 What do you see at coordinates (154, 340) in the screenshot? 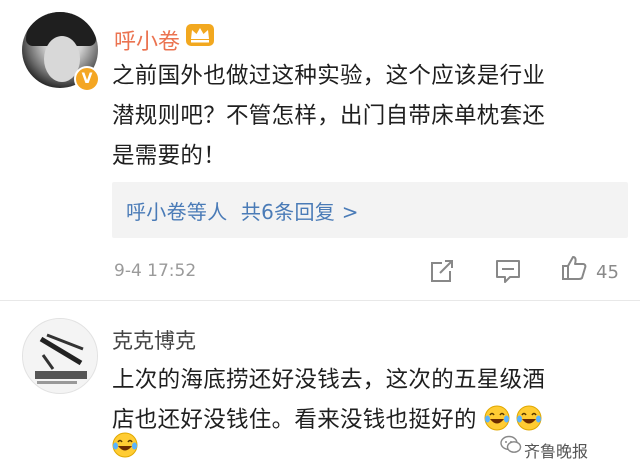
I see `username: 克克博克` at bounding box center [154, 340].